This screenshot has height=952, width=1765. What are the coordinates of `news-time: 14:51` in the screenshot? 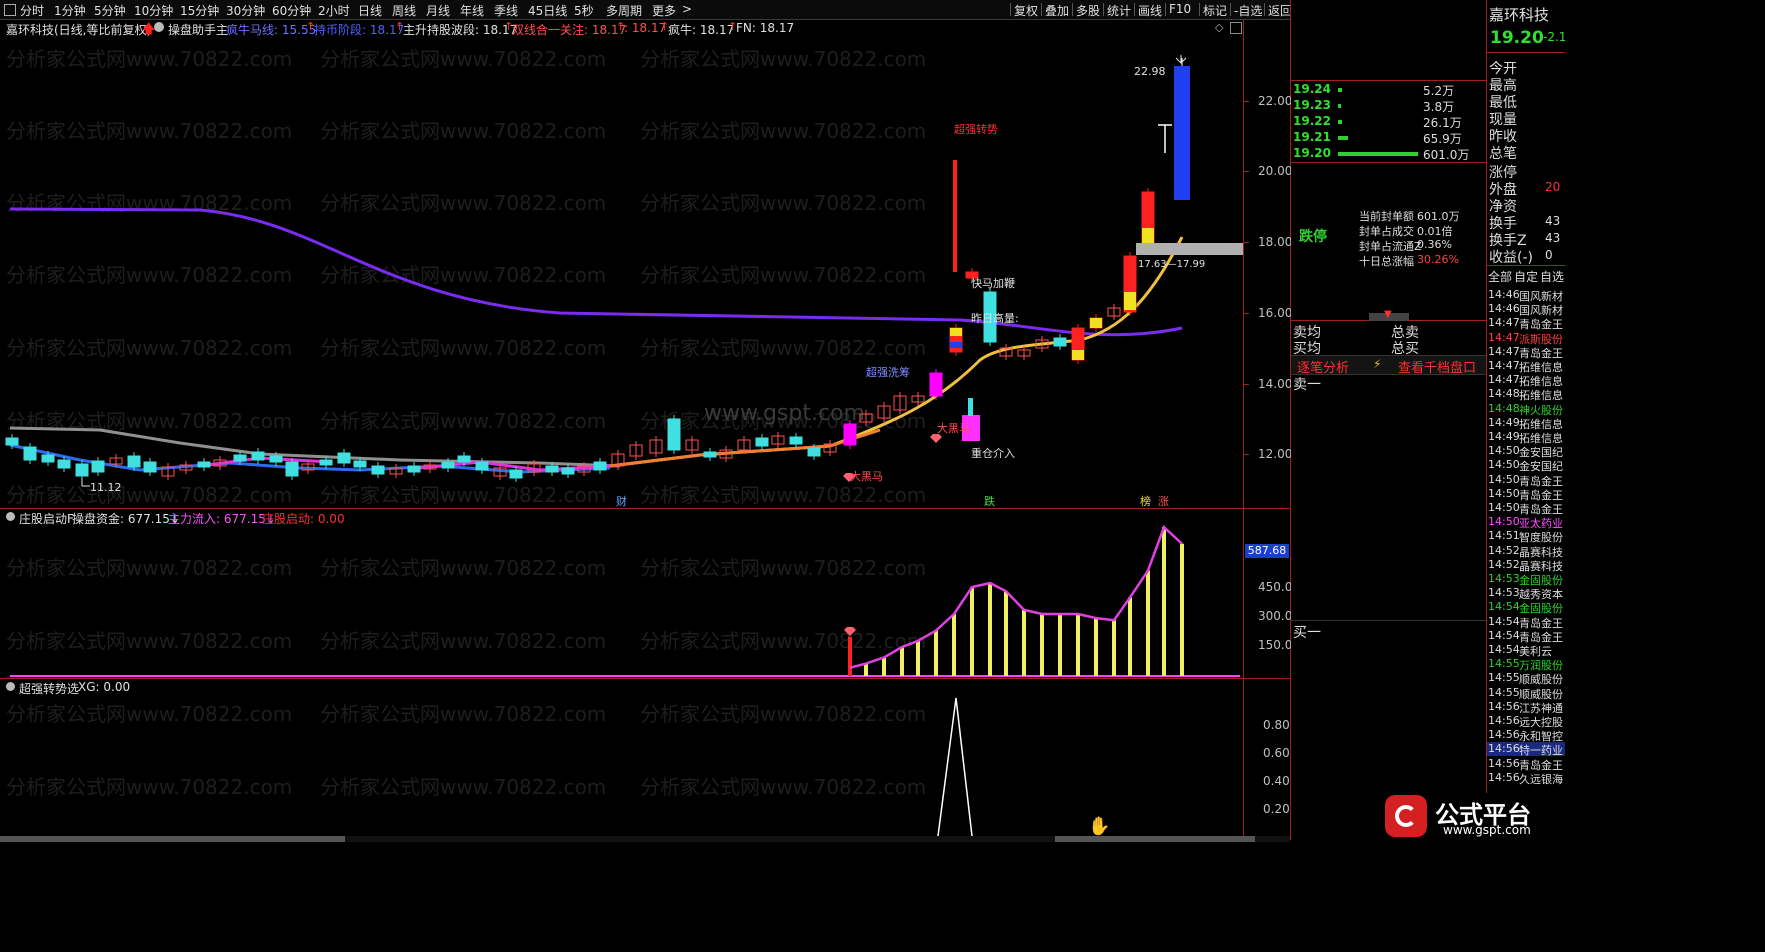 It's located at (1504, 536).